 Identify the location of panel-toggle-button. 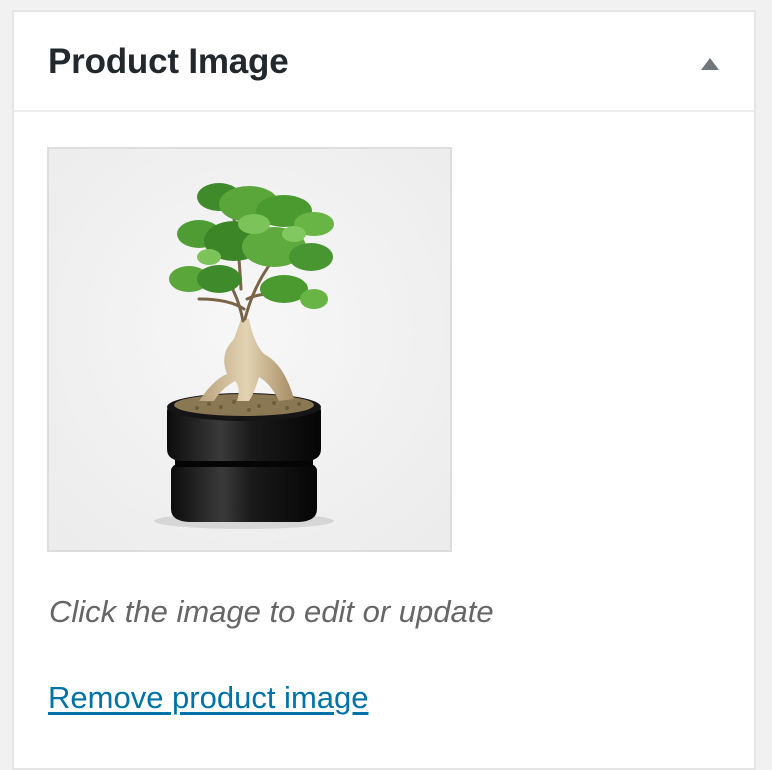
(710, 64).